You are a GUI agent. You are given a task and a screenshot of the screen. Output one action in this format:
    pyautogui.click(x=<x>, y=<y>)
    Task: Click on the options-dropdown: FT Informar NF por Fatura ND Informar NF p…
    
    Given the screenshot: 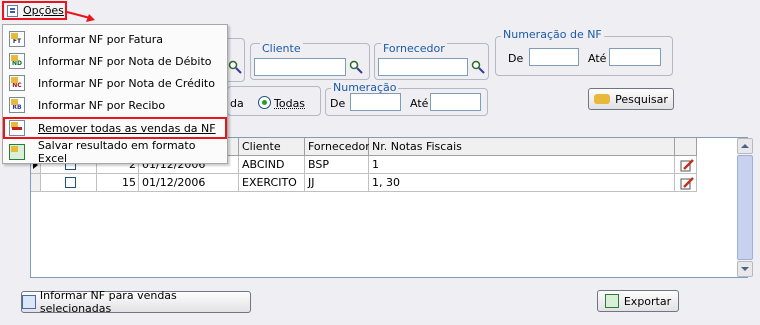 What is the action you would take?
    pyautogui.click(x=115, y=94)
    